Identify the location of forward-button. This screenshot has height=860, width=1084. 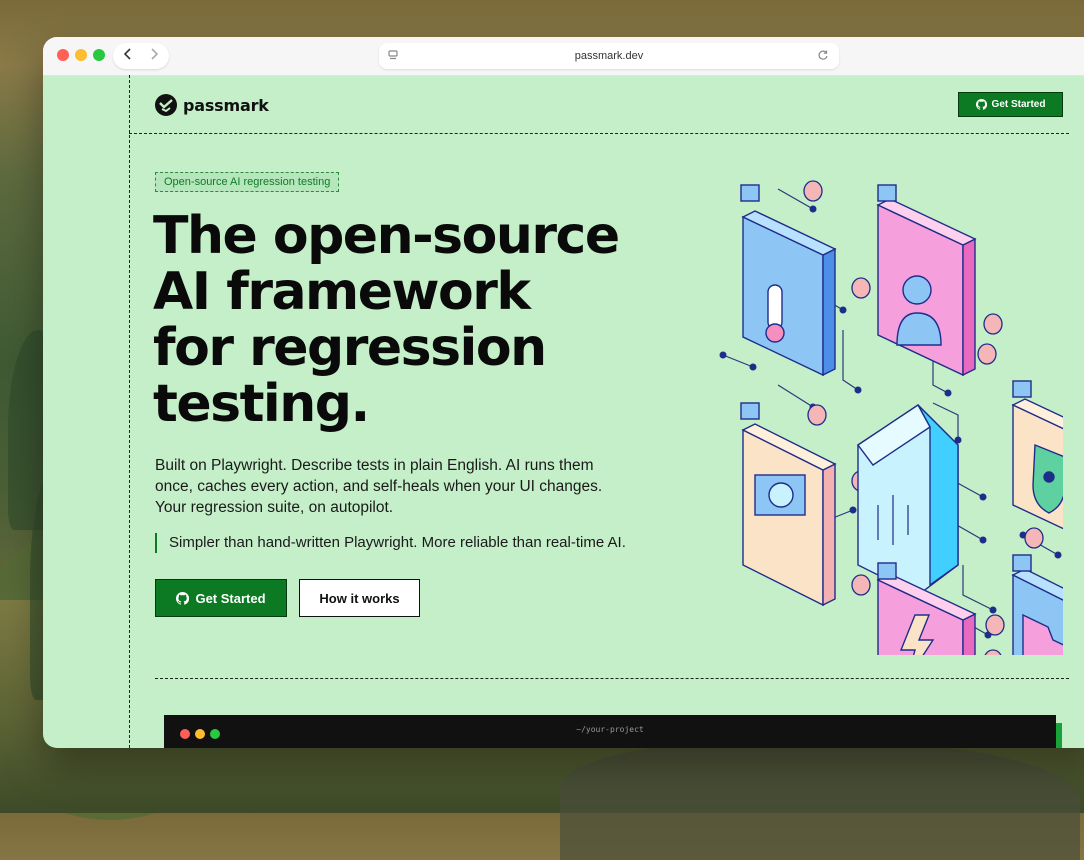
(154, 56).